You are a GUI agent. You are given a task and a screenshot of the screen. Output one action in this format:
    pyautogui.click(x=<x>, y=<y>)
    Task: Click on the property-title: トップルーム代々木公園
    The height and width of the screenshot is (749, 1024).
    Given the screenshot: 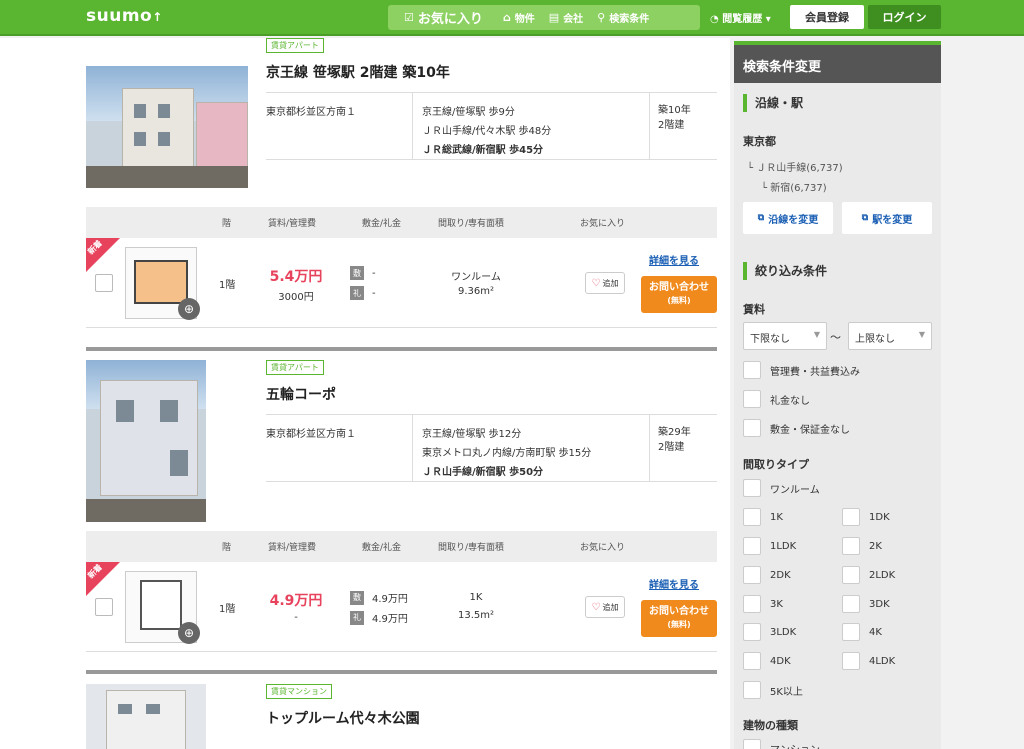 What is the action you would take?
    pyautogui.click(x=343, y=718)
    